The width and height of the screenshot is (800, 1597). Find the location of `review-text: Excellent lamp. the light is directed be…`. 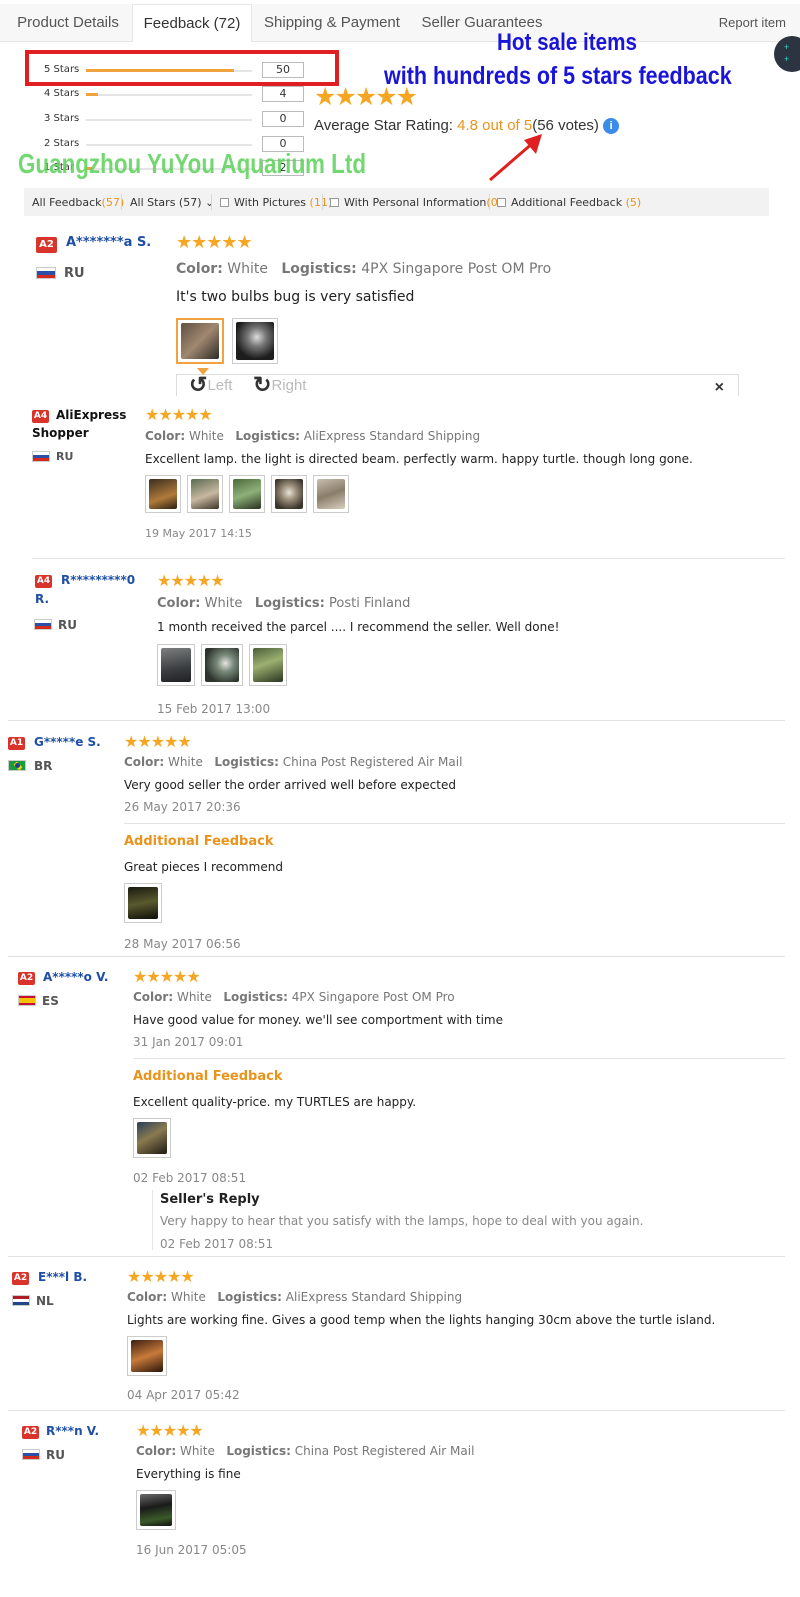

review-text: Excellent lamp. the light is directed be… is located at coordinates (419, 459).